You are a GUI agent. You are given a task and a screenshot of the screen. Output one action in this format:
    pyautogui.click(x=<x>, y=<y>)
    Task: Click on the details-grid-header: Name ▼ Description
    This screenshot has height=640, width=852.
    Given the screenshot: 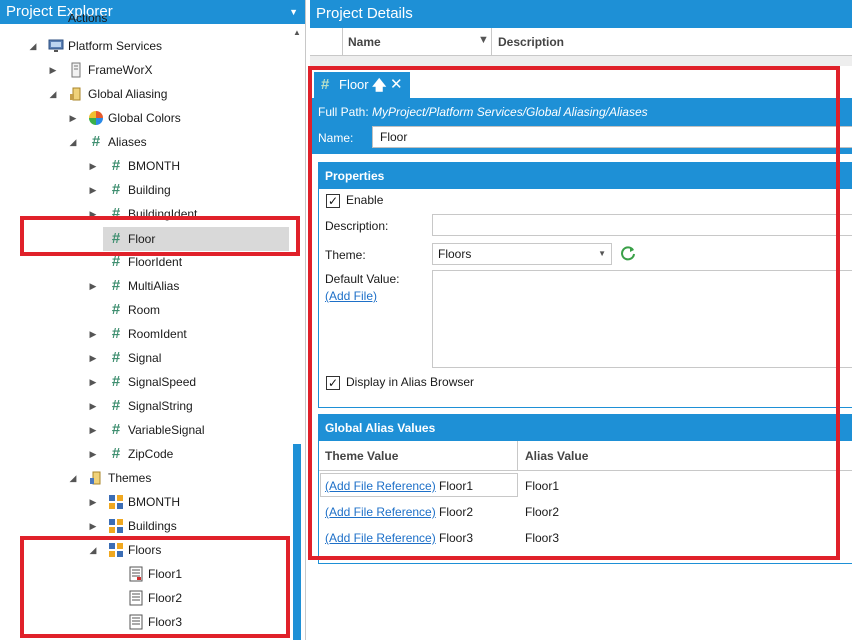 What is the action you would take?
    pyautogui.click(x=581, y=42)
    